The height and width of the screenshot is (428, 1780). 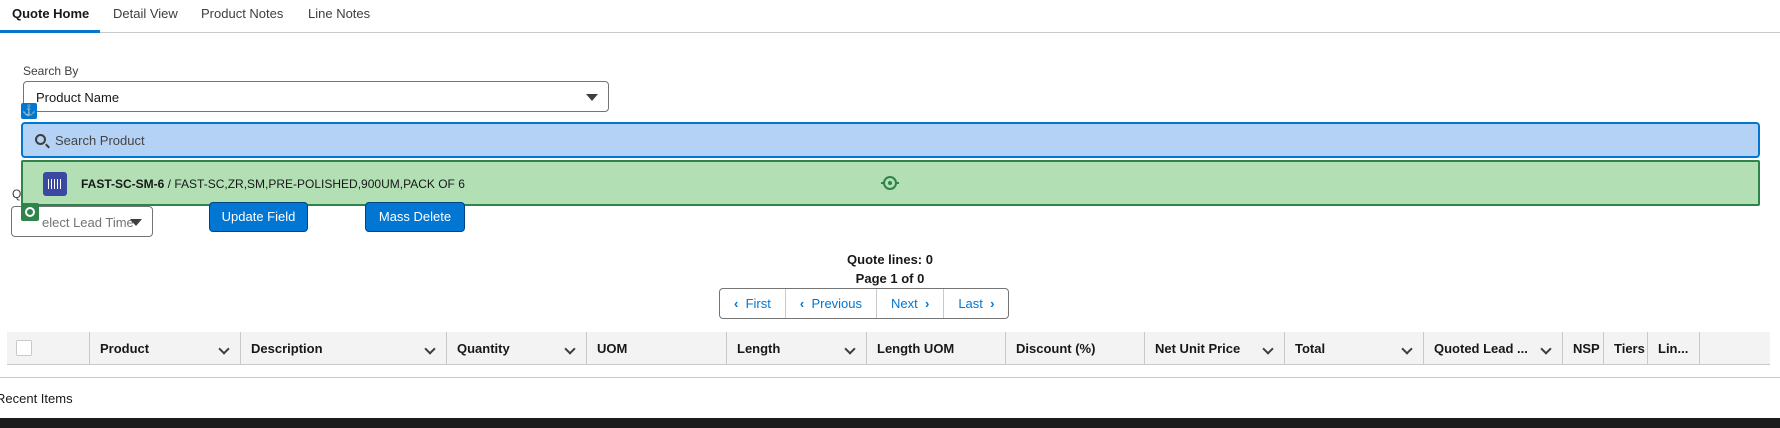 I want to click on last-label: Last, so click(x=970, y=303).